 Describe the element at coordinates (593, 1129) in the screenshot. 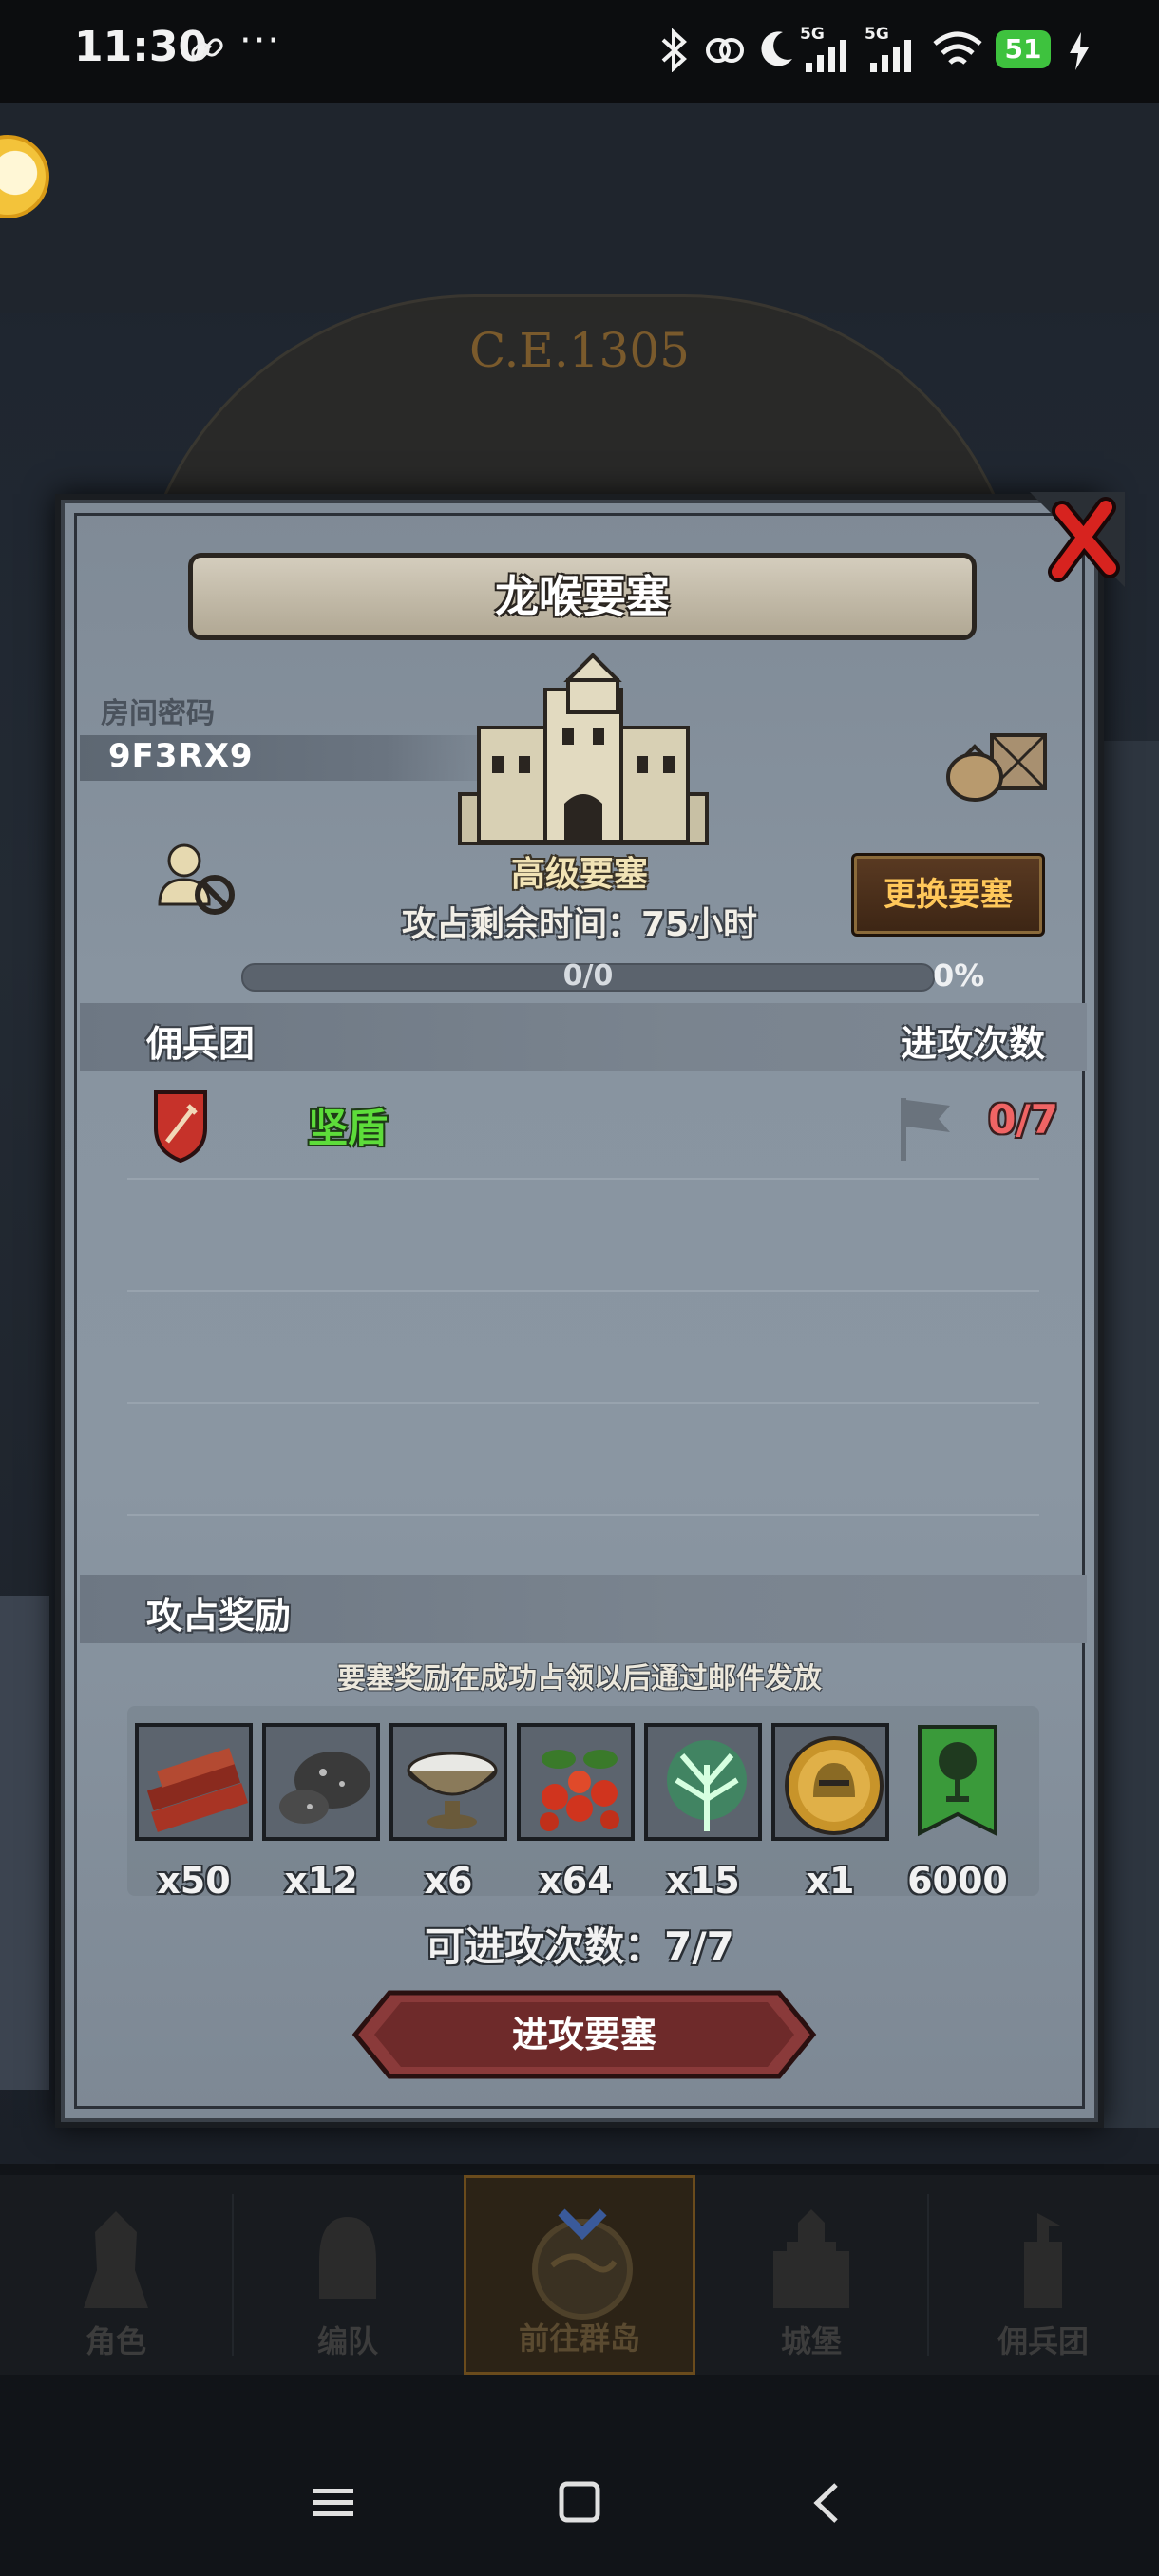

I see `mercenary-row: 坚盾 0/7` at that location.